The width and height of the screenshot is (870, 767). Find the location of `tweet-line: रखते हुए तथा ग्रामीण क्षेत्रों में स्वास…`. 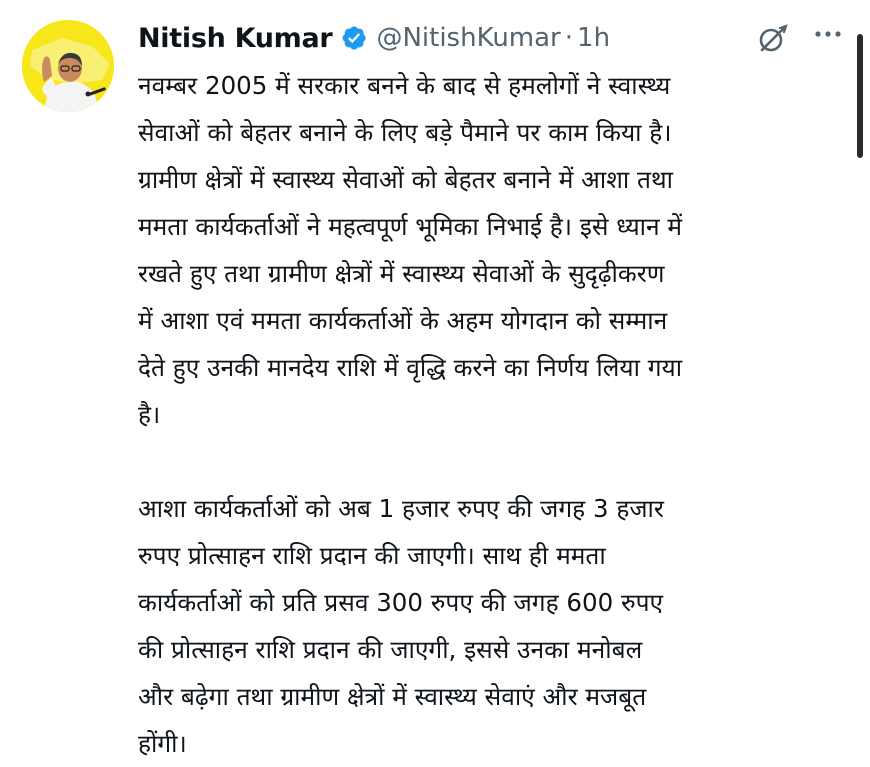

tweet-line: रखते हुए तथा ग्रामीण क्षेत्रों में स्वास… is located at coordinates (401, 273).